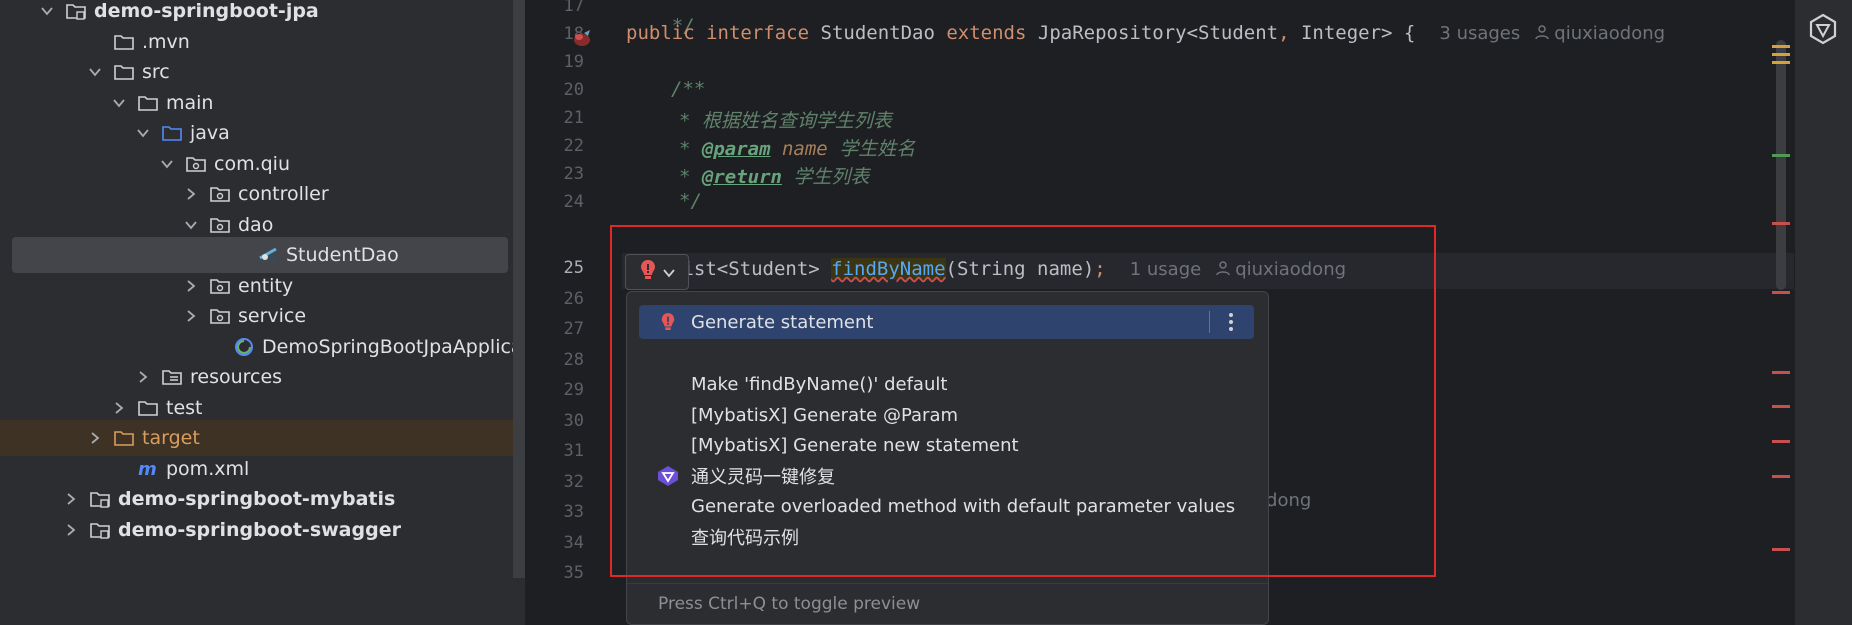  I want to click on tree-item-label: service, so click(272, 316).